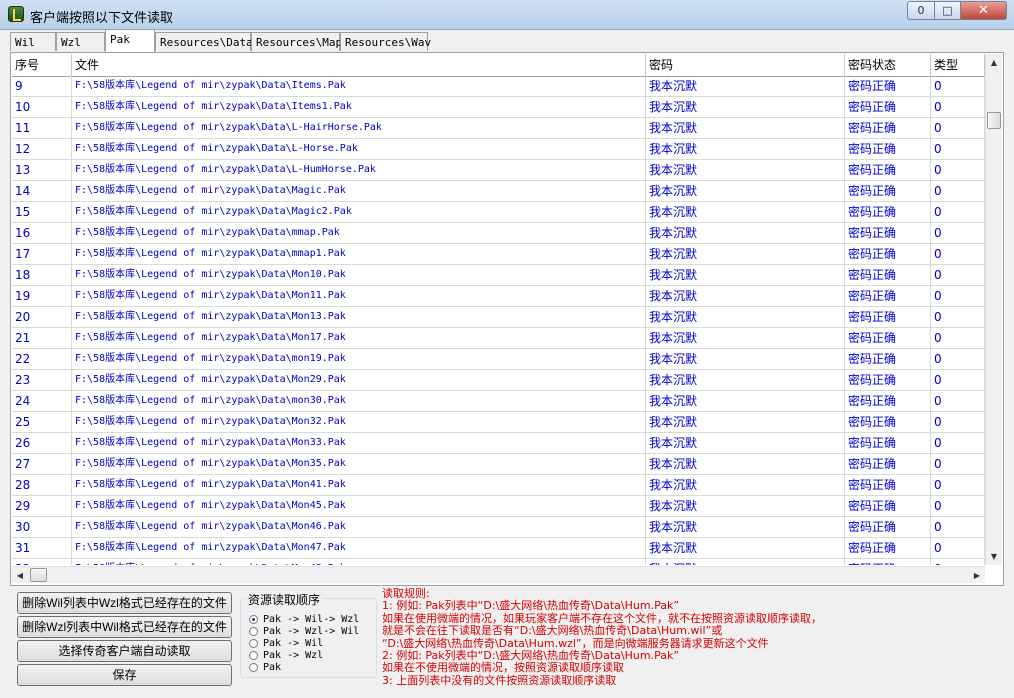 The width and height of the screenshot is (1014, 698). I want to click on radio-label: Pak -> Wil, so click(293, 643).